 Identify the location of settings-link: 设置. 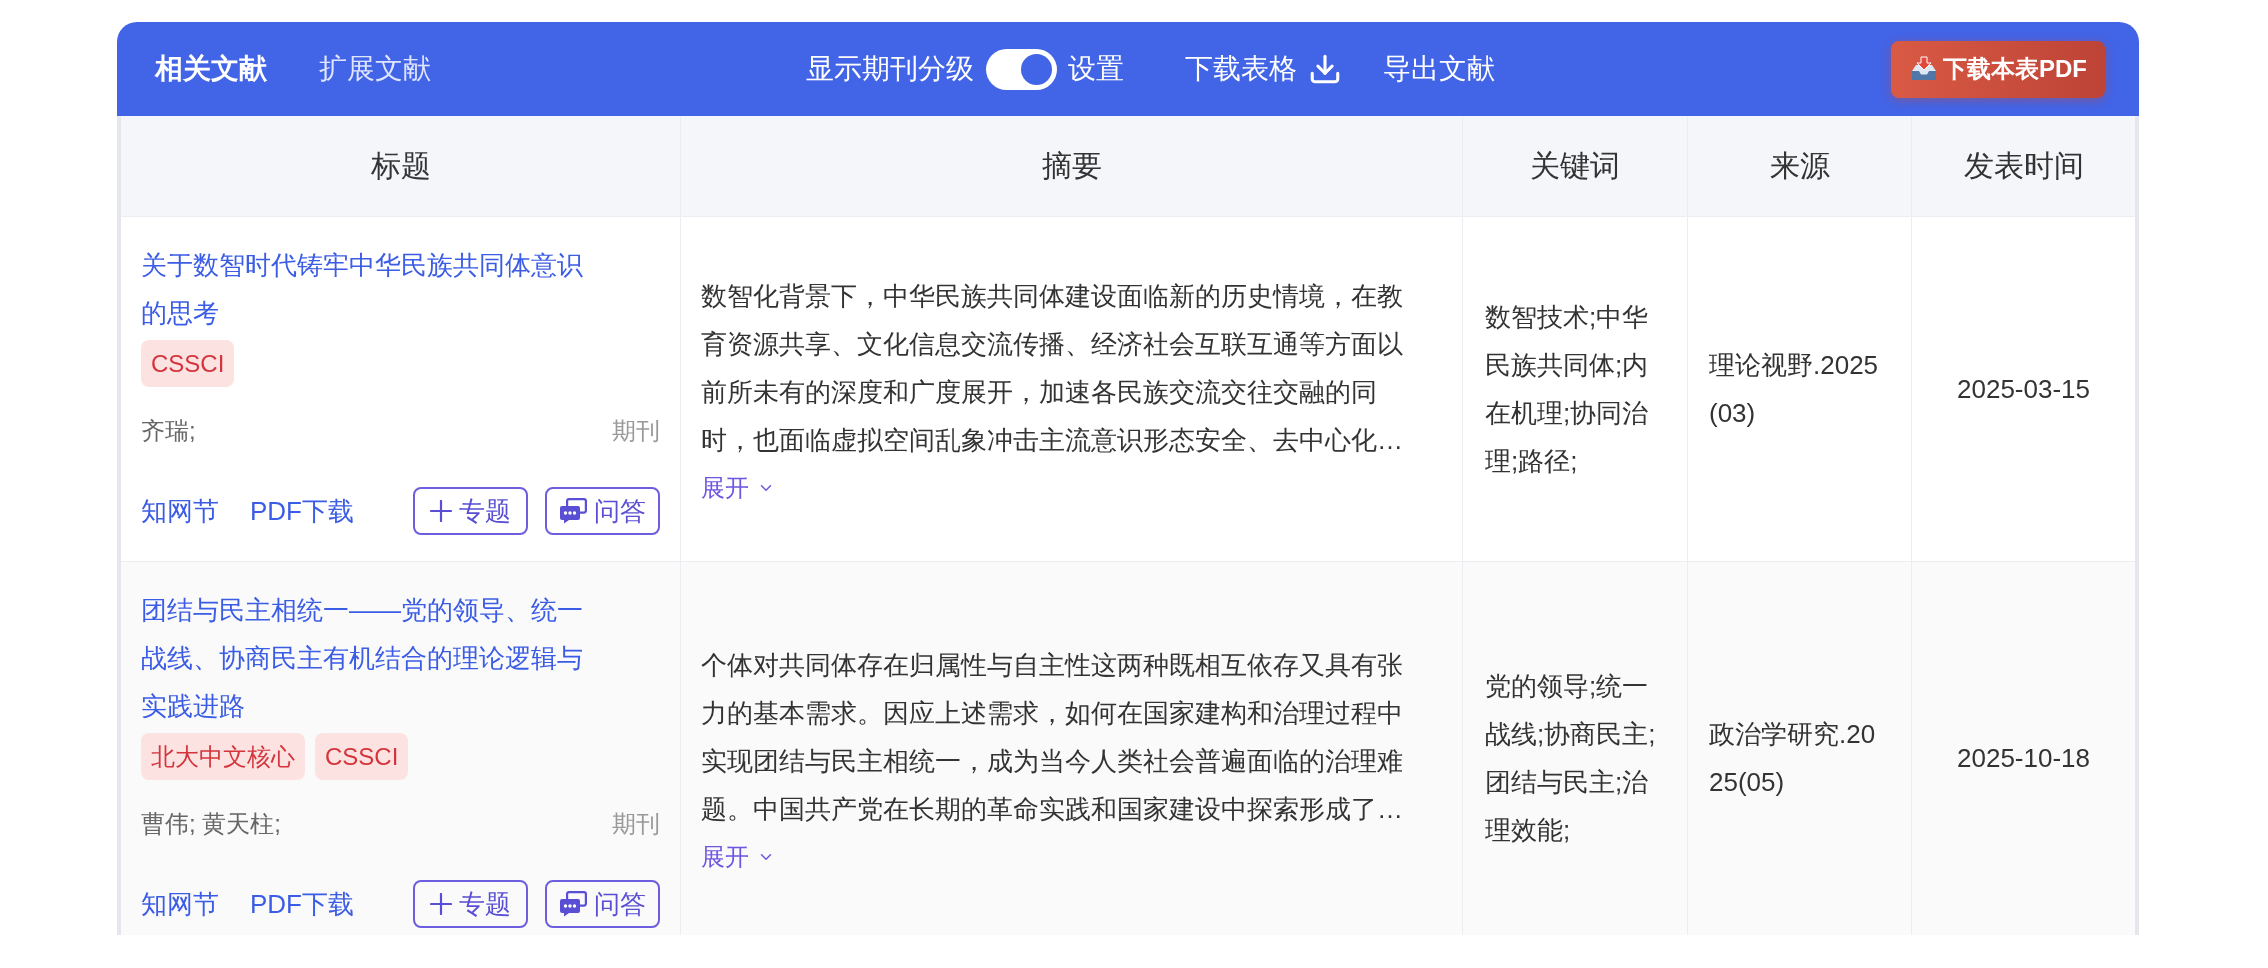
(1096, 69).